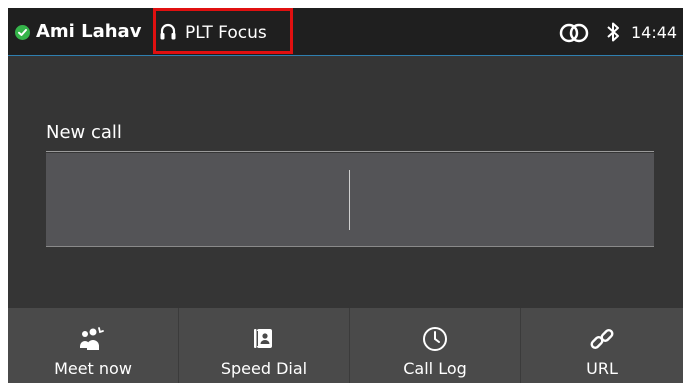 The height and width of the screenshot is (383, 683). Describe the element at coordinates (88, 32) in the screenshot. I see `user-name: Ami Lahav` at that location.